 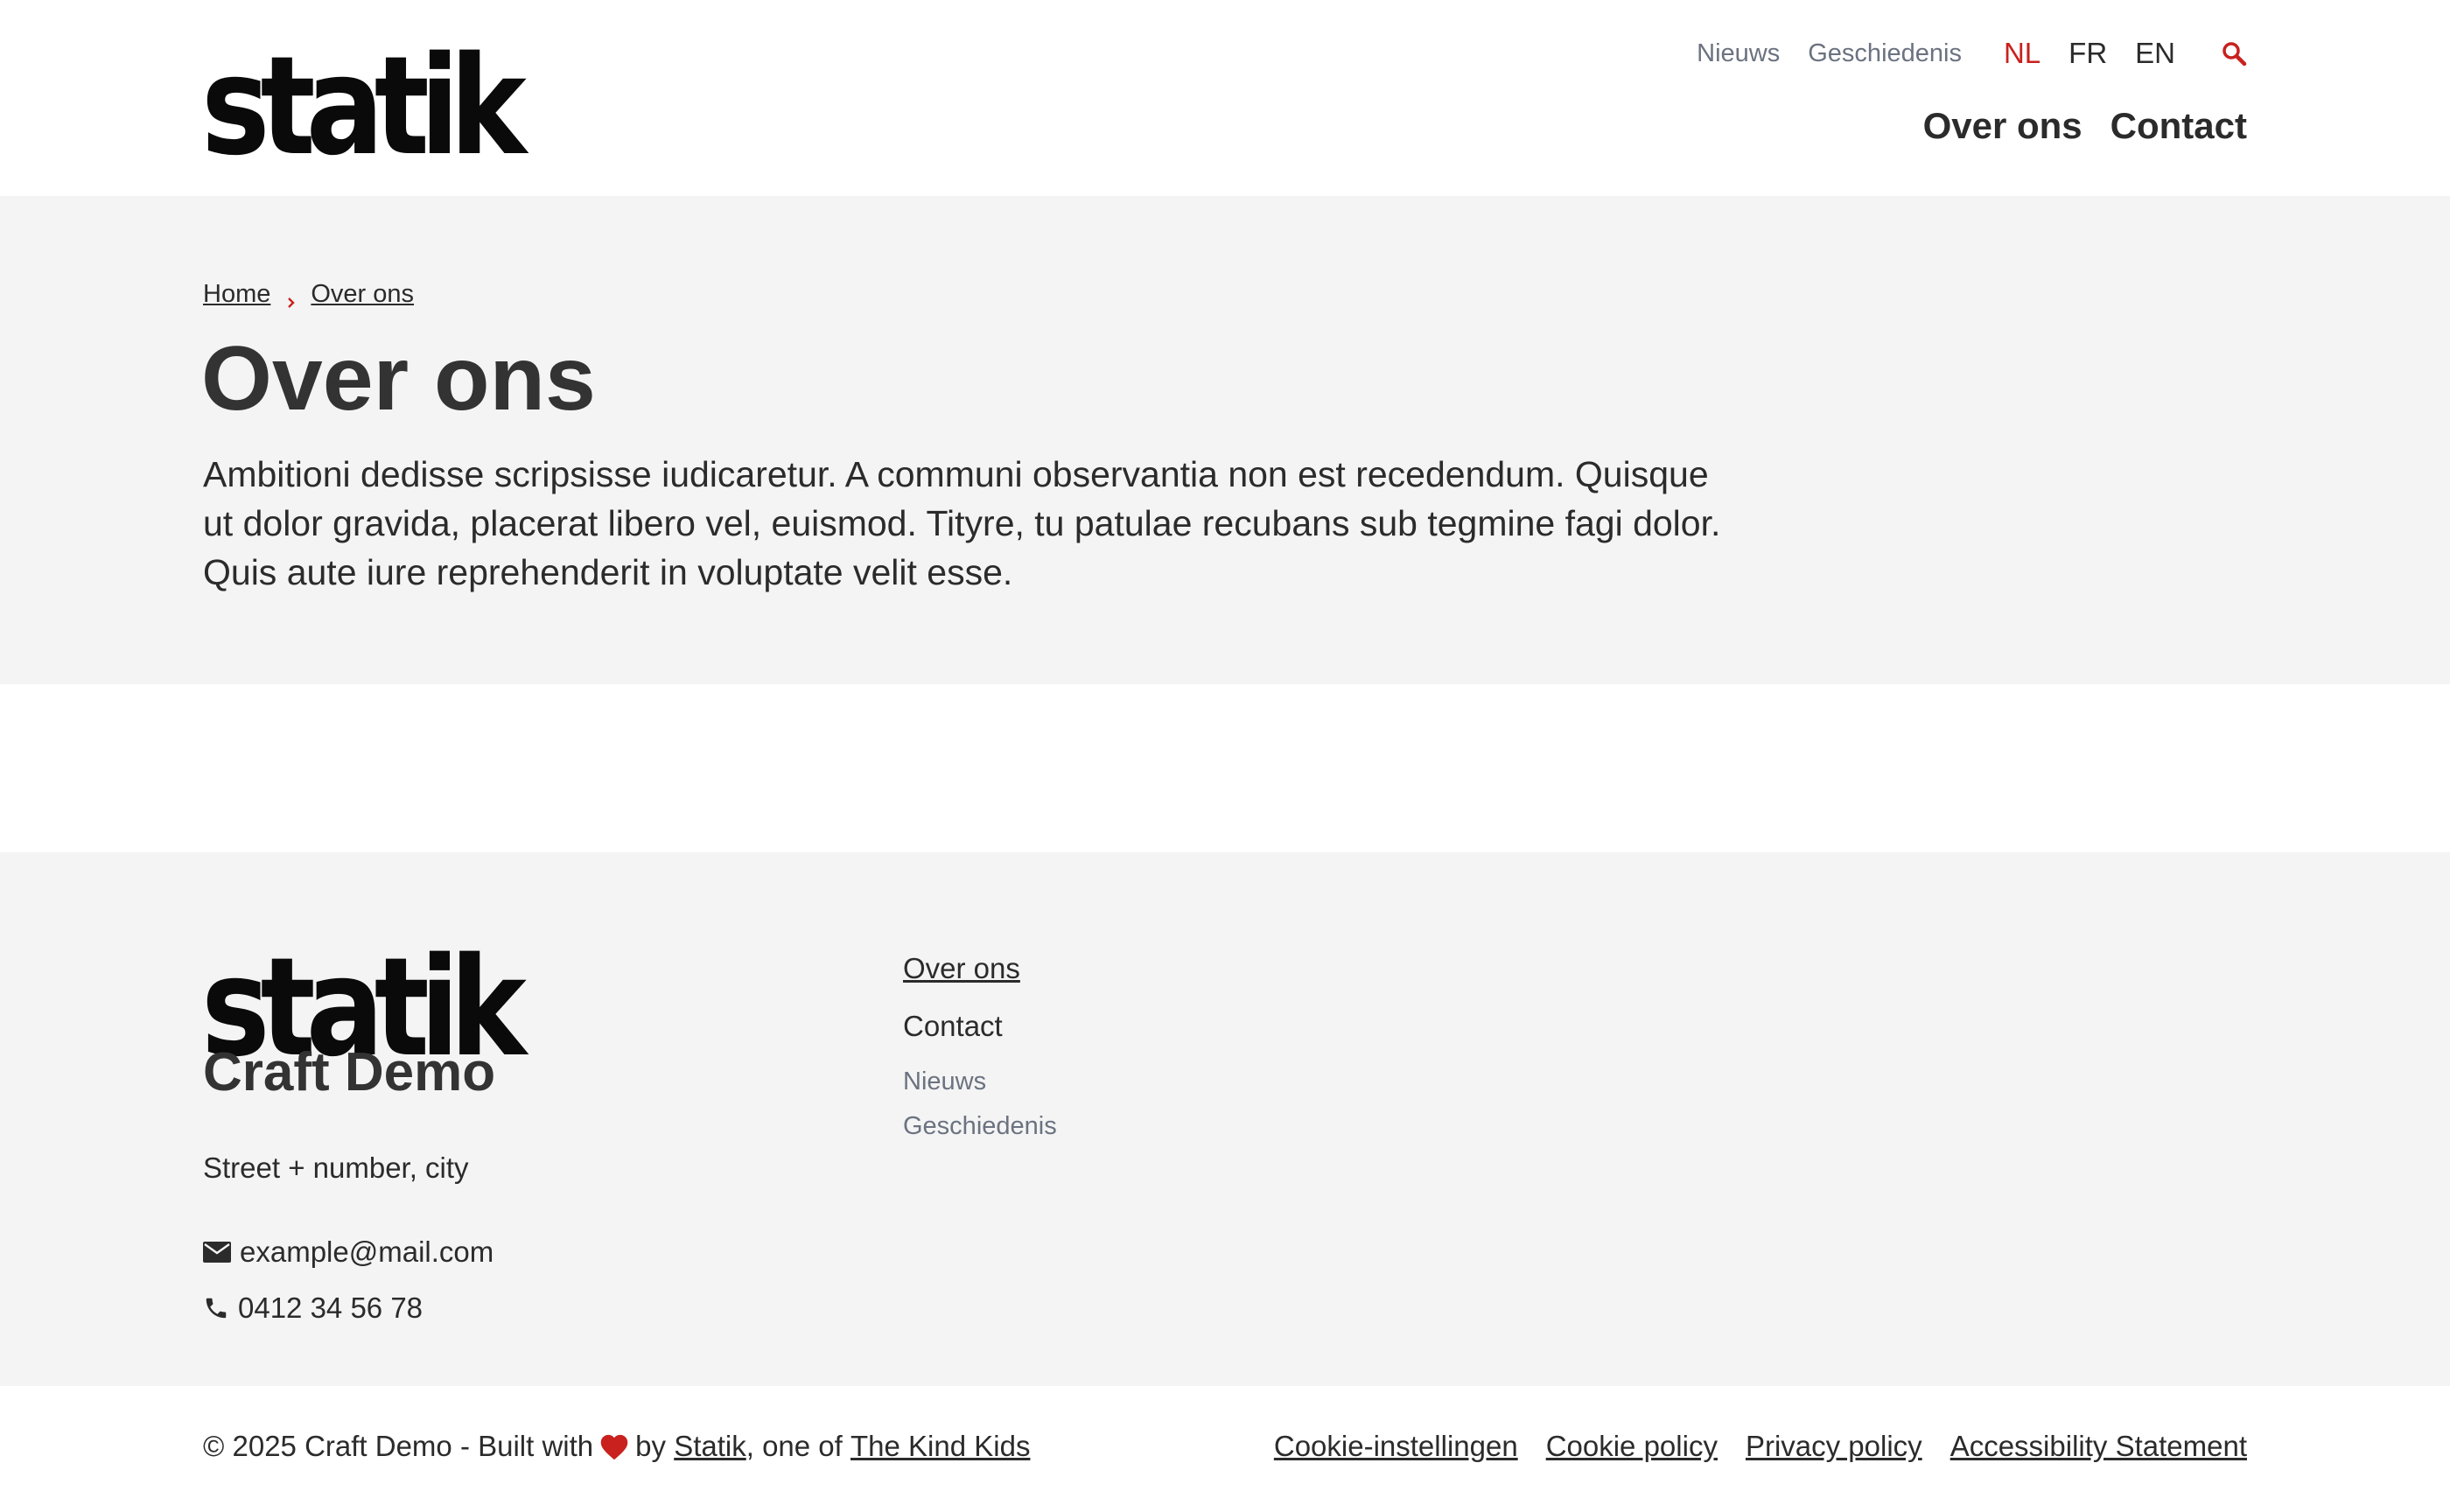 I want to click on footer-brand-name: Craft Demo, so click(x=349, y=1072).